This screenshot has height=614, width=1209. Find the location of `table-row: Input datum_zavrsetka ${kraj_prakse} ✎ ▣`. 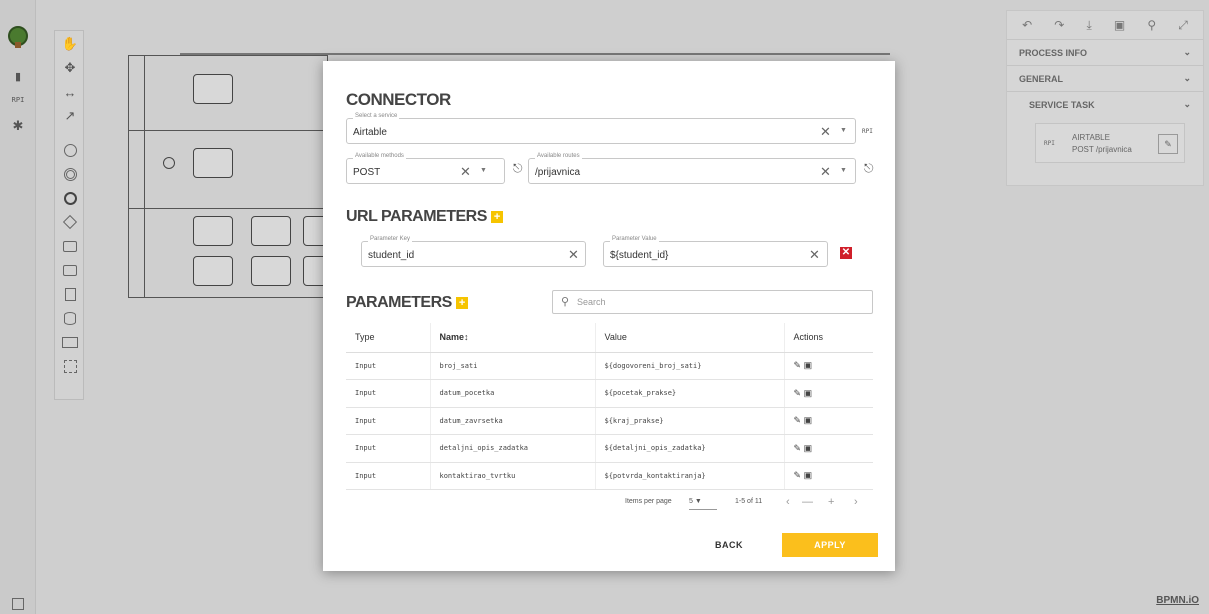

table-row: Input datum_zavrsetka ${kraj_prakse} ✎ ▣ is located at coordinates (609, 421).